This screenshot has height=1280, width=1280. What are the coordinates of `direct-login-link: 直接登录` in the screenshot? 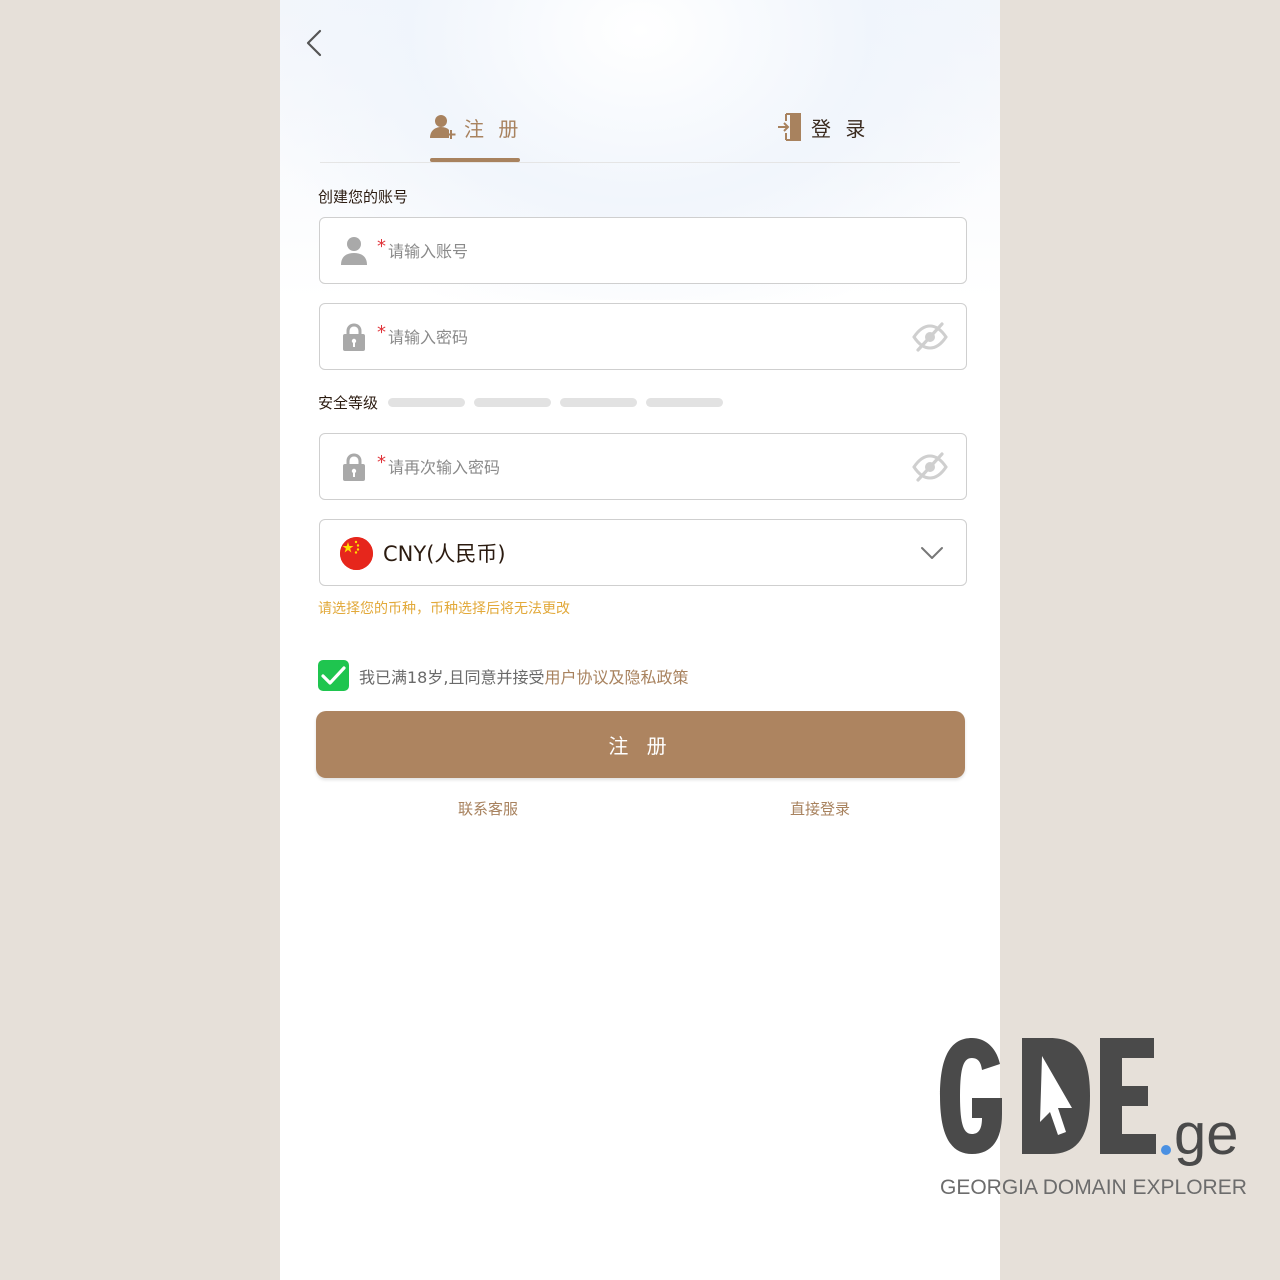 It's located at (820, 808).